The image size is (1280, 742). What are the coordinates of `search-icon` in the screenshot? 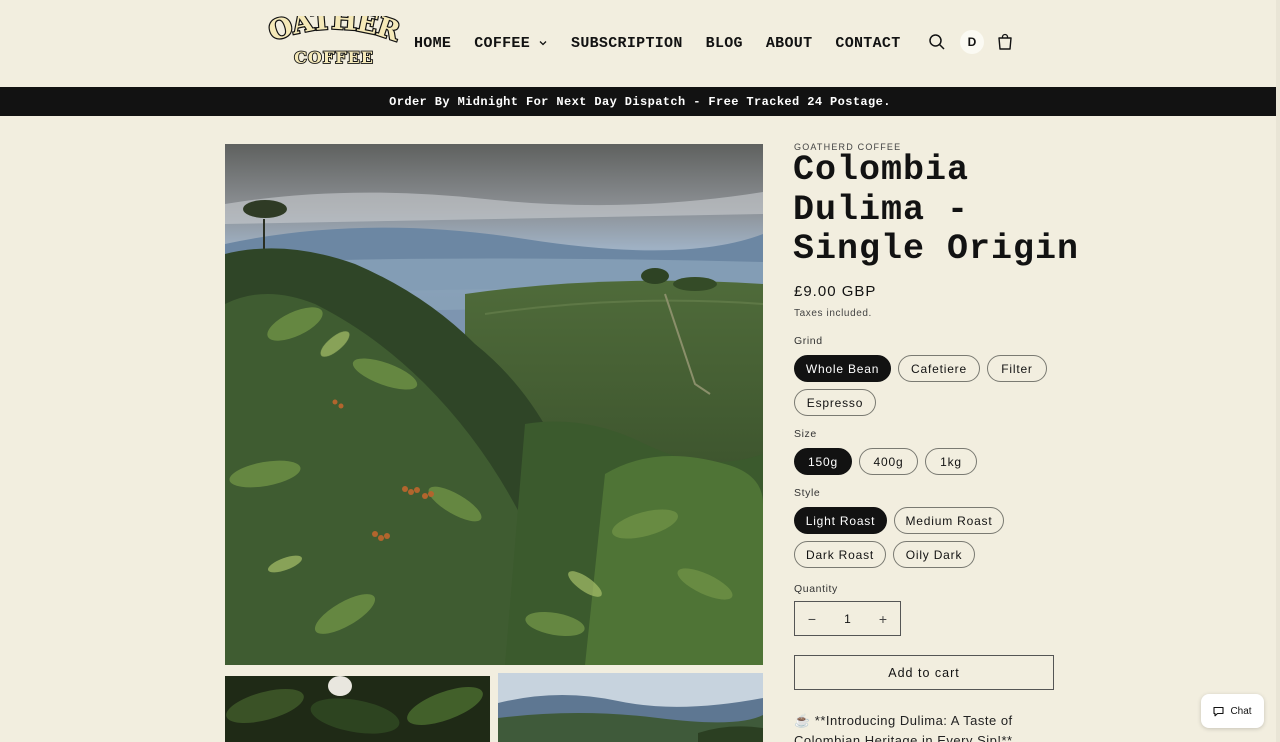 It's located at (937, 42).